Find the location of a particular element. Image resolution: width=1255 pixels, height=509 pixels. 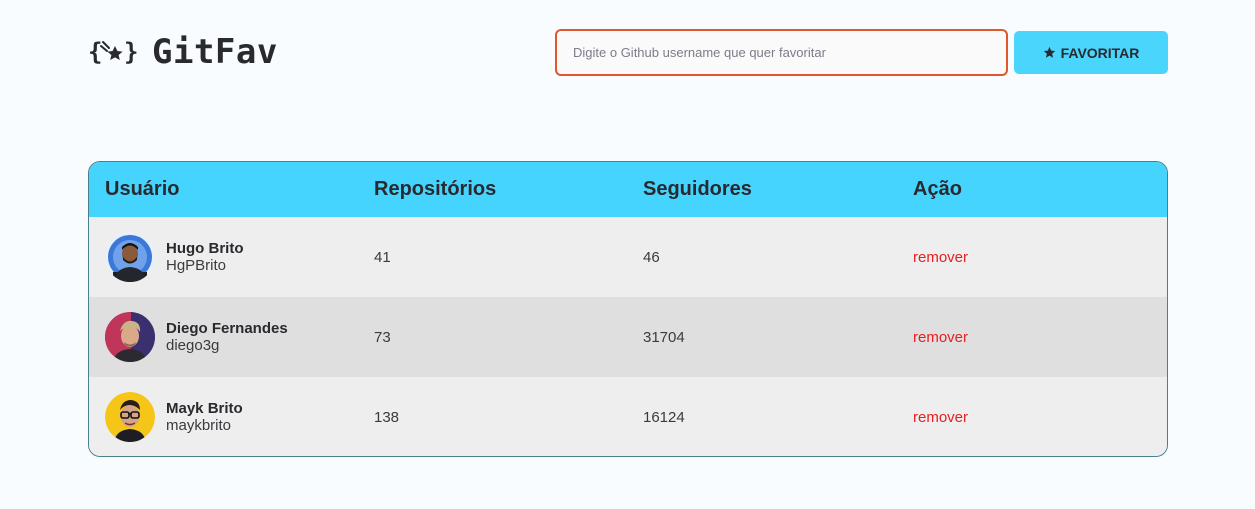

user-cell: Diego Fernandes diego3g is located at coordinates (223, 337).